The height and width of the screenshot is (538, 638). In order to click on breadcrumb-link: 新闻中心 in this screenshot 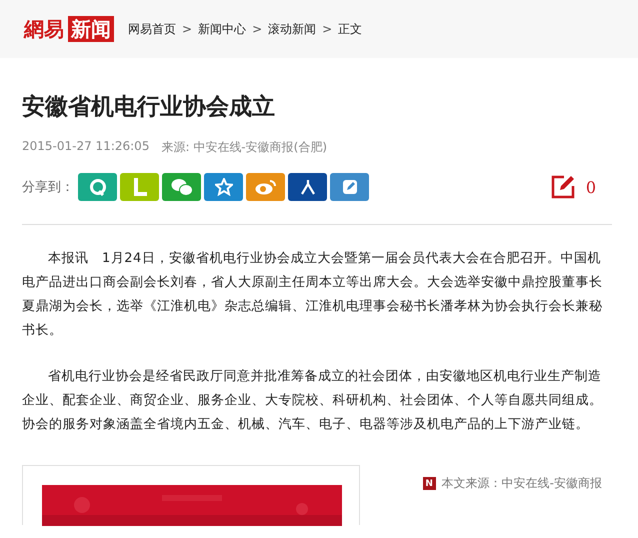, I will do `click(222, 29)`.